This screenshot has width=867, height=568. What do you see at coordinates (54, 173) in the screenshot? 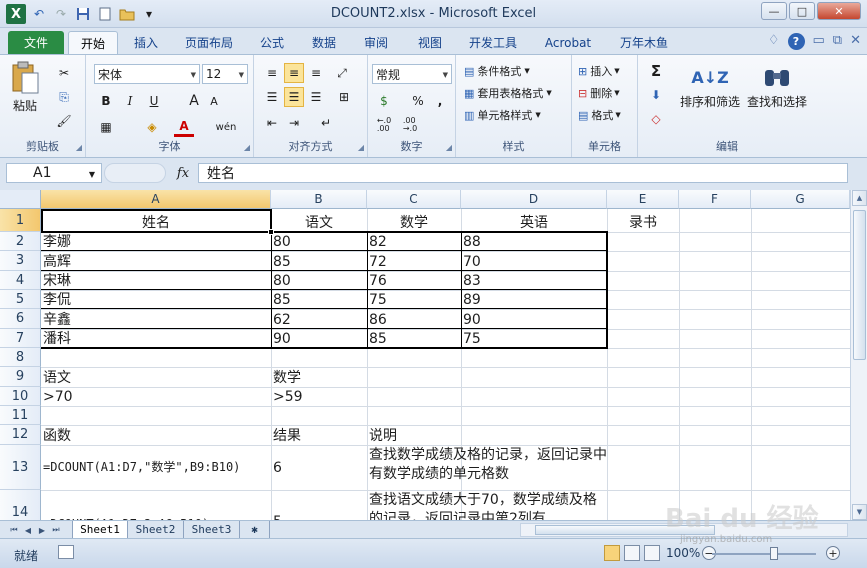
I see `name-box: A1 ▼` at bounding box center [54, 173].